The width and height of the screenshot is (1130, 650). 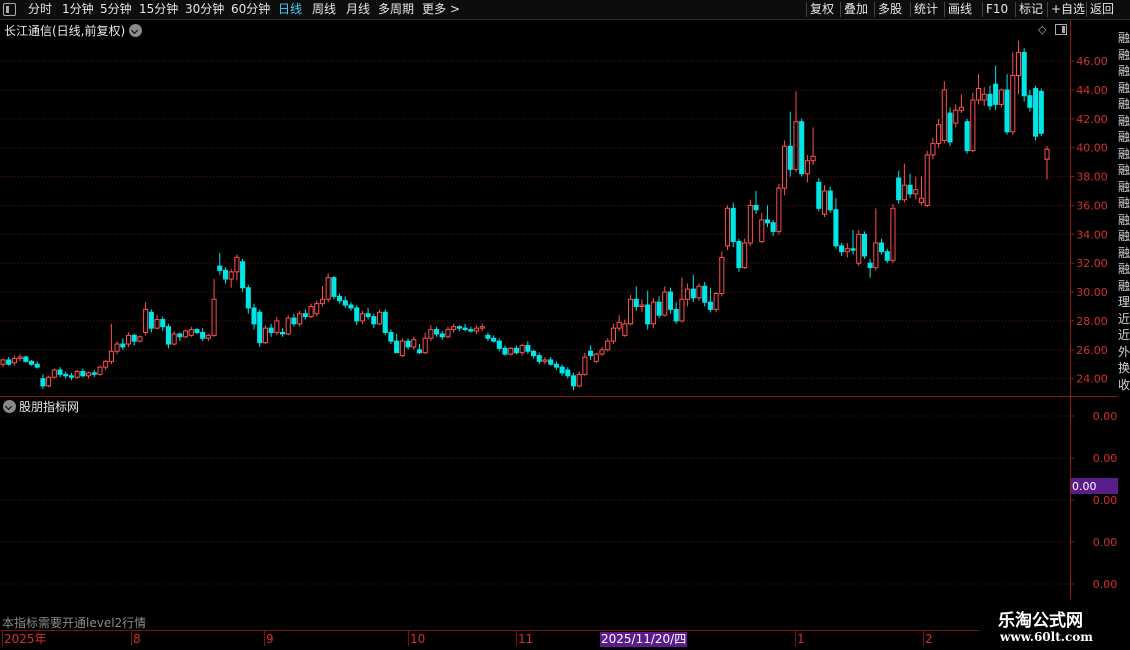 I want to click on tool-button-0: 复权, so click(x=822, y=9).